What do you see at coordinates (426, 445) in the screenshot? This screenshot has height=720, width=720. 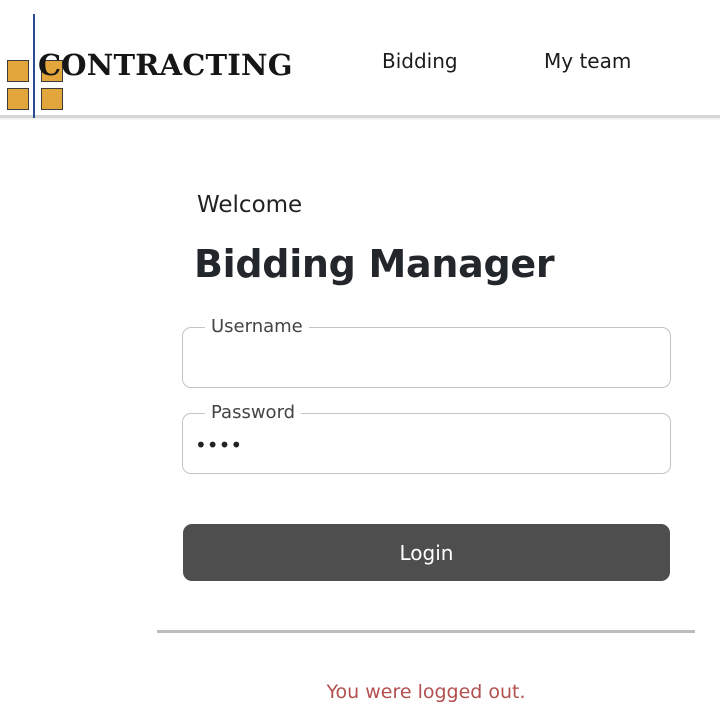 I see `password-input` at bounding box center [426, 445].